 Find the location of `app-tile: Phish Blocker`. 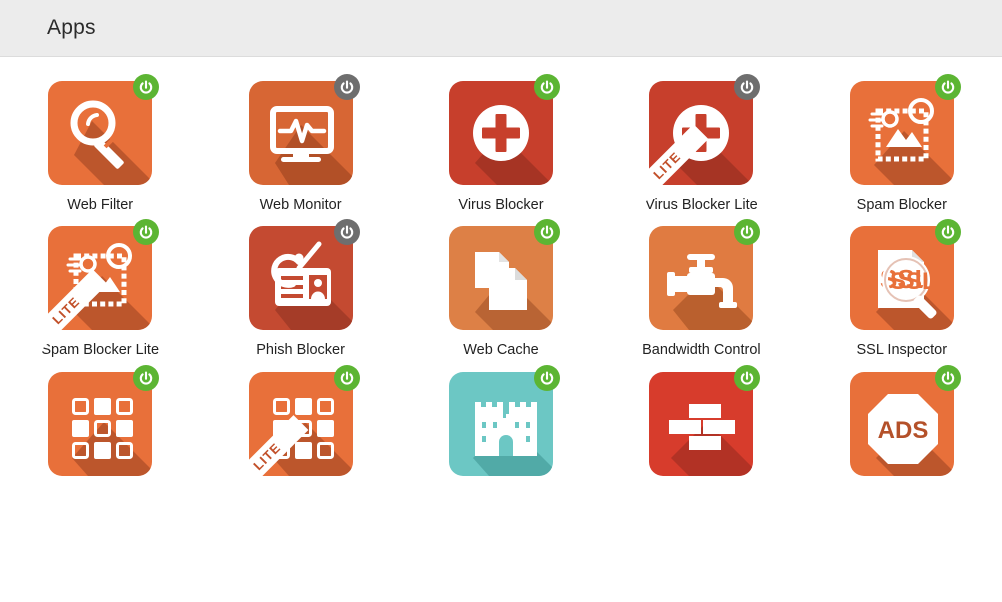

app-tile: Phish Blocker is located at coordinates (300, 289).